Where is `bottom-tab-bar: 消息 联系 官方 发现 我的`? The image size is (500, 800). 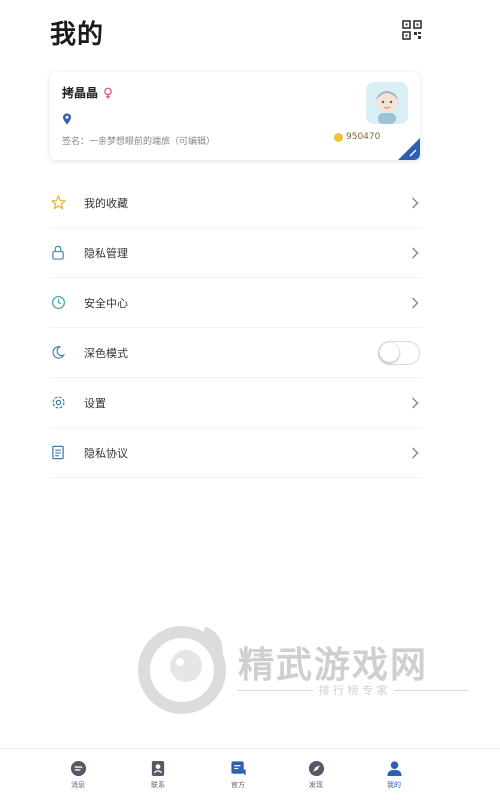
bottom-tab-bar: 消息 联系 官方 发现 我的 is located at coordinates (250, 774).